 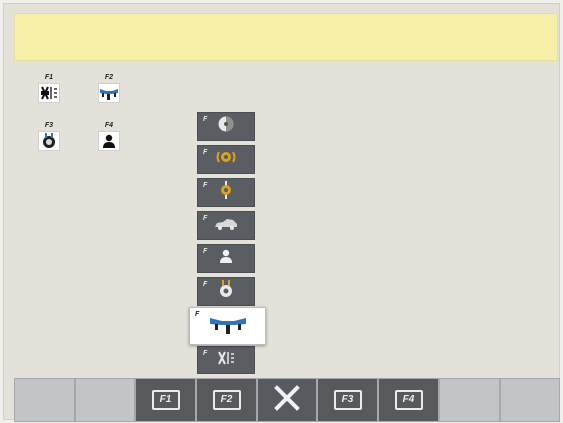 I want to click on shortcut-f1: F1, so click(x=49, y=88).